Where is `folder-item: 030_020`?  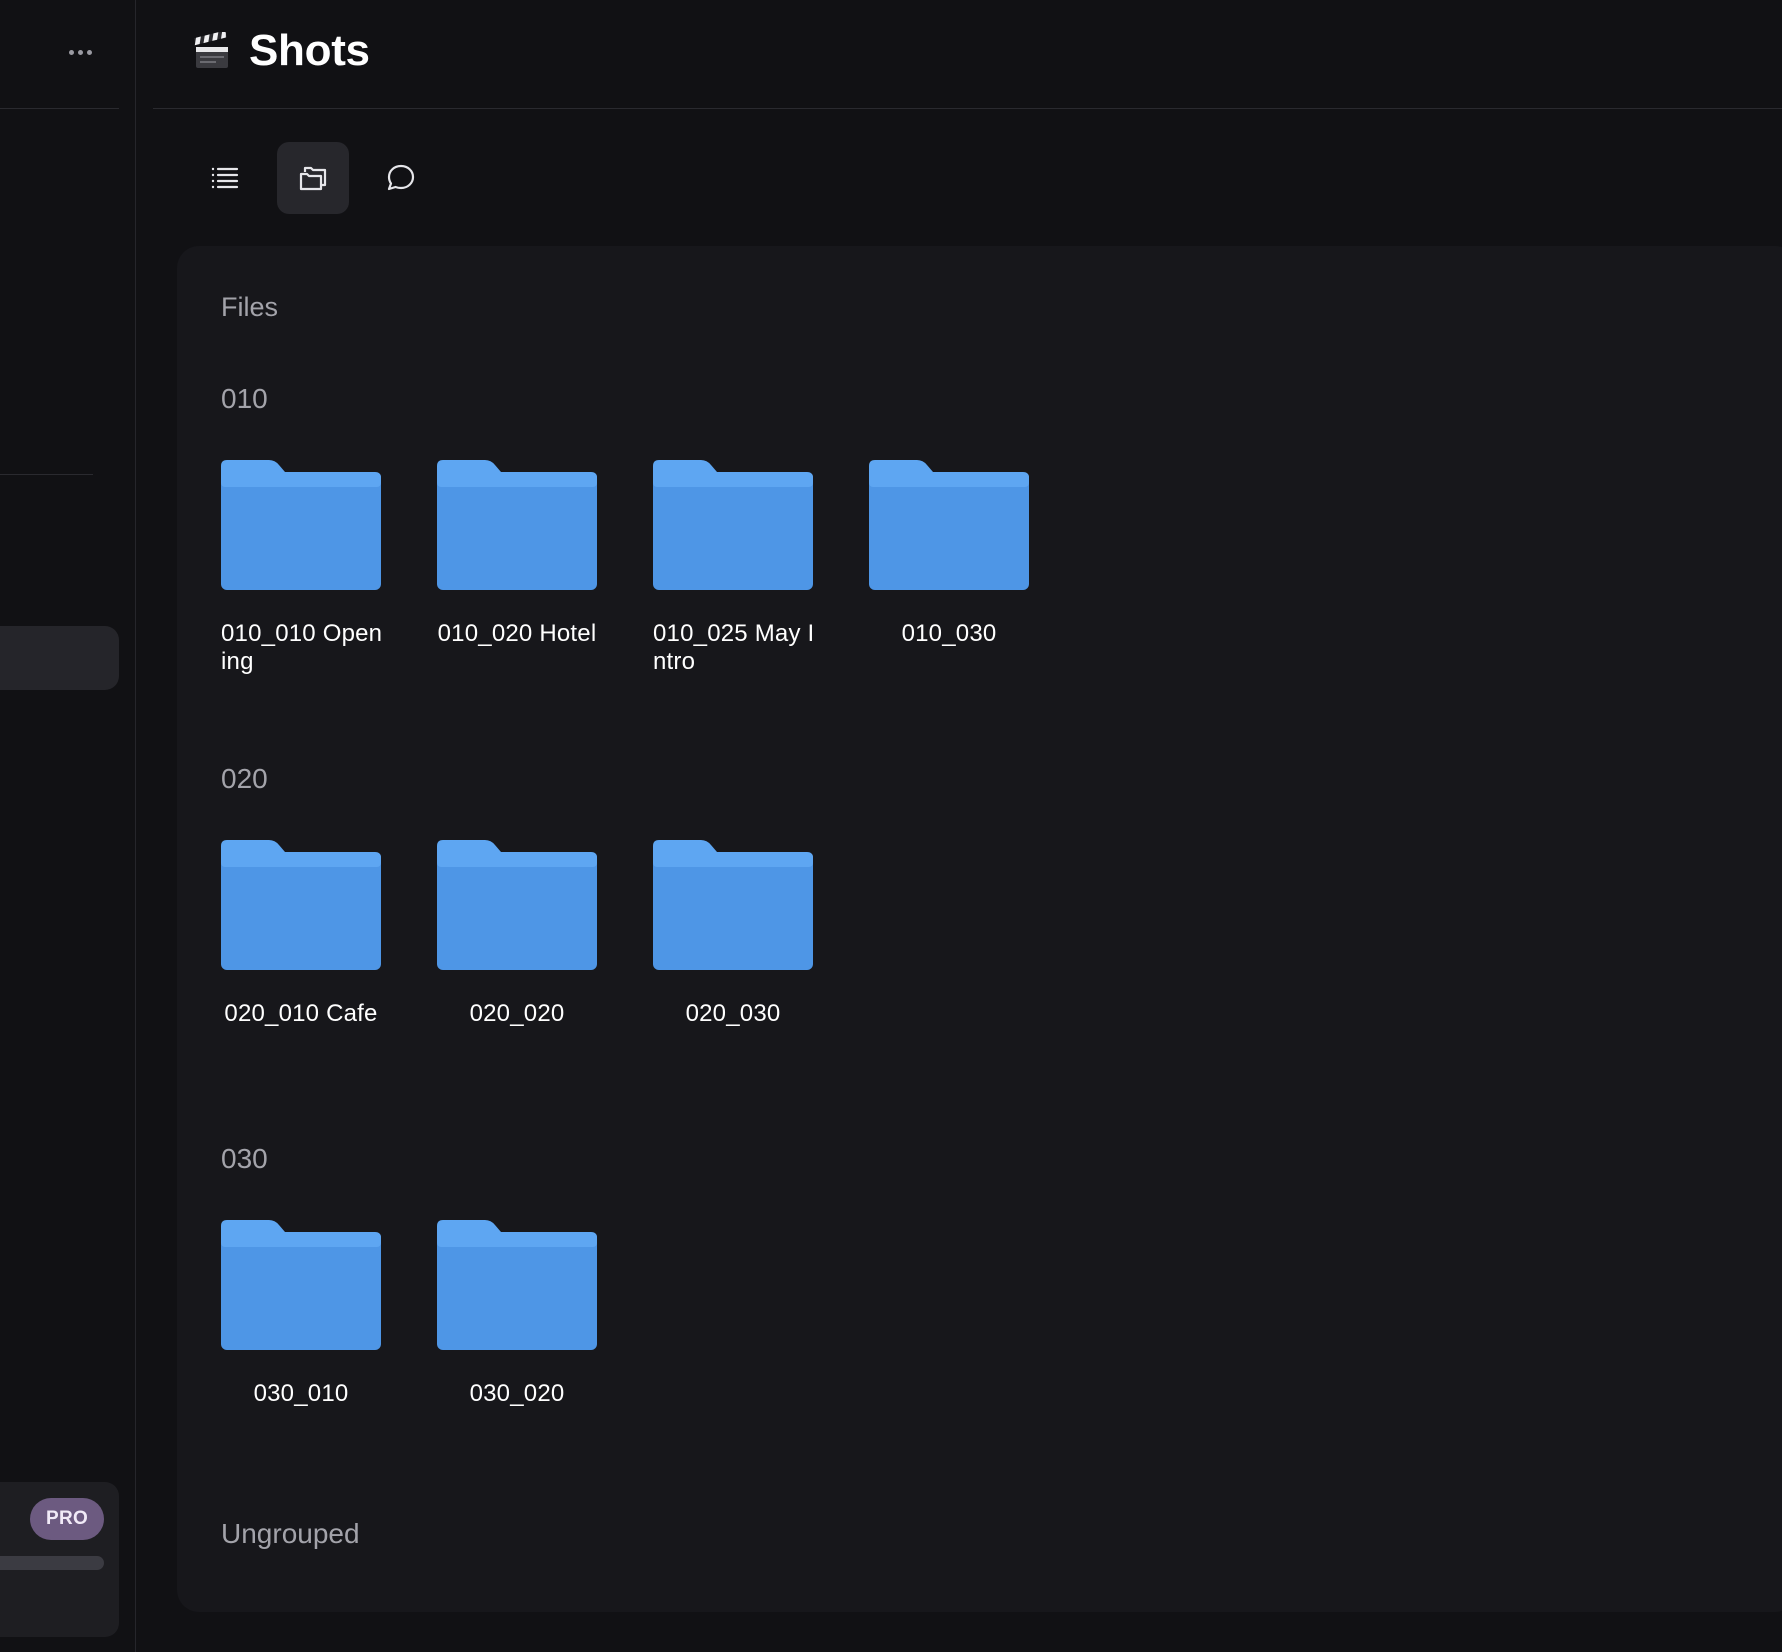 folder-item: 030_020 is located at coordinates (517, 1314).